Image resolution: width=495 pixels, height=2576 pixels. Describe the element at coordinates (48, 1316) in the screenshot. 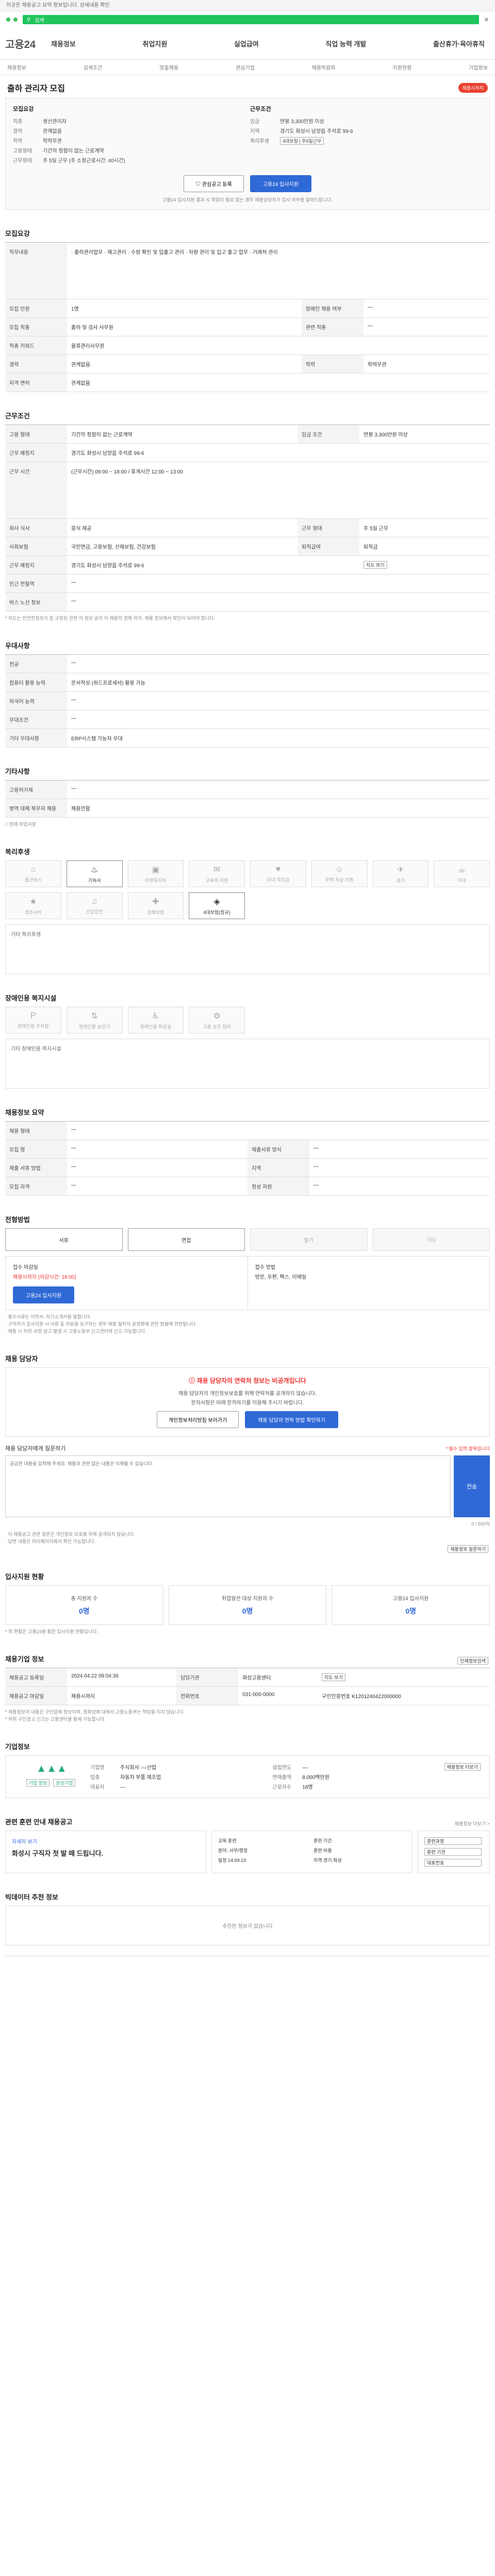

I see `note-line: · 필수서류는 이력서, 자기소개서를 말합니다.` at that location.